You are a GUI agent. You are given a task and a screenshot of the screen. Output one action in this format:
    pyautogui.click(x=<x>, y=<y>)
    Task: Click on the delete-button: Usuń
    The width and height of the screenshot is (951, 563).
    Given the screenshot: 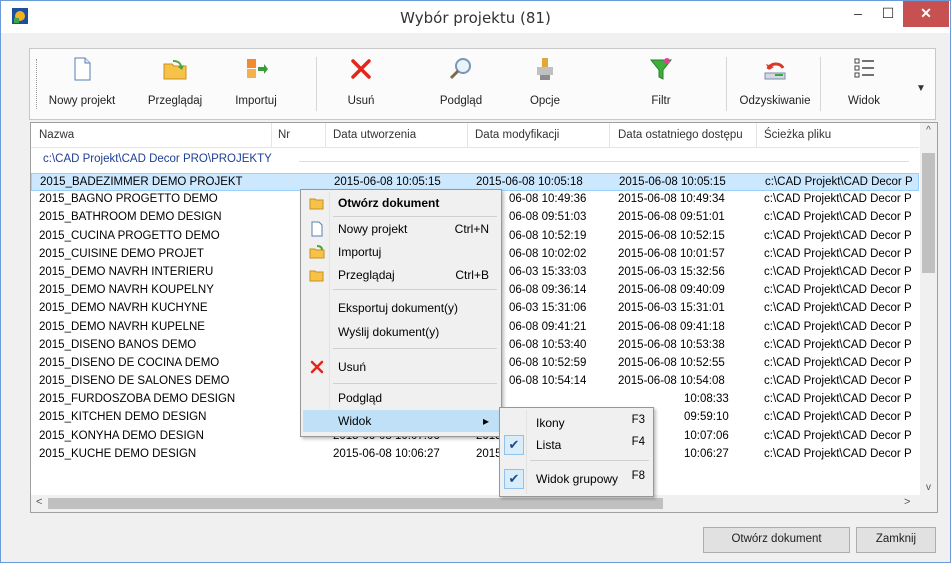 What is the action you would take?
    pyautogui.click(x=361, y=84)
    